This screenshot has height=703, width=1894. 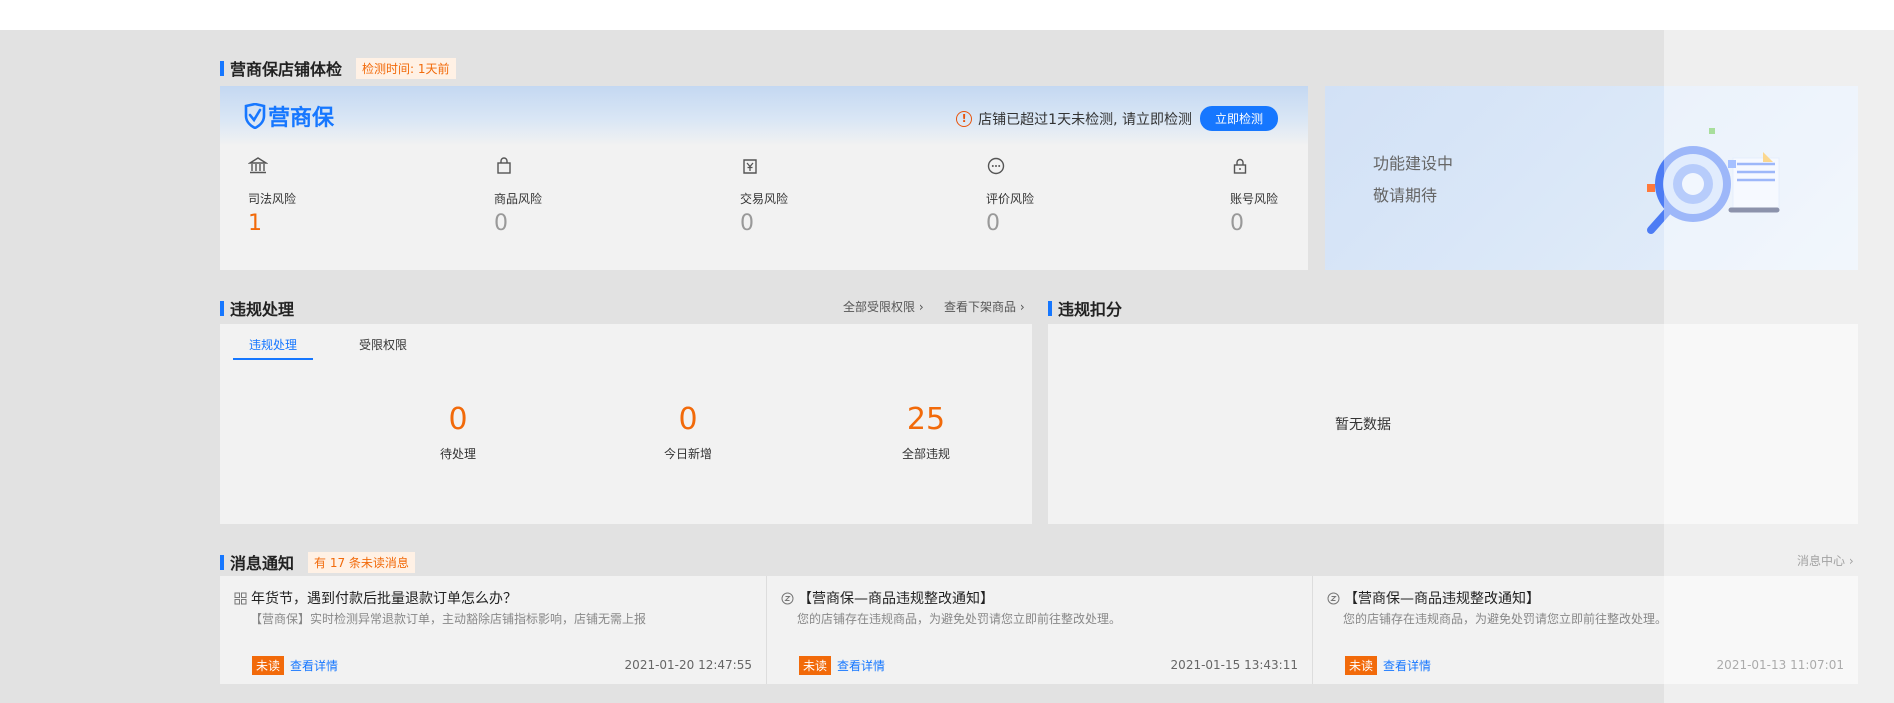 I want to click on stat-pending: 0 待处理, so click(x=458, y=432).